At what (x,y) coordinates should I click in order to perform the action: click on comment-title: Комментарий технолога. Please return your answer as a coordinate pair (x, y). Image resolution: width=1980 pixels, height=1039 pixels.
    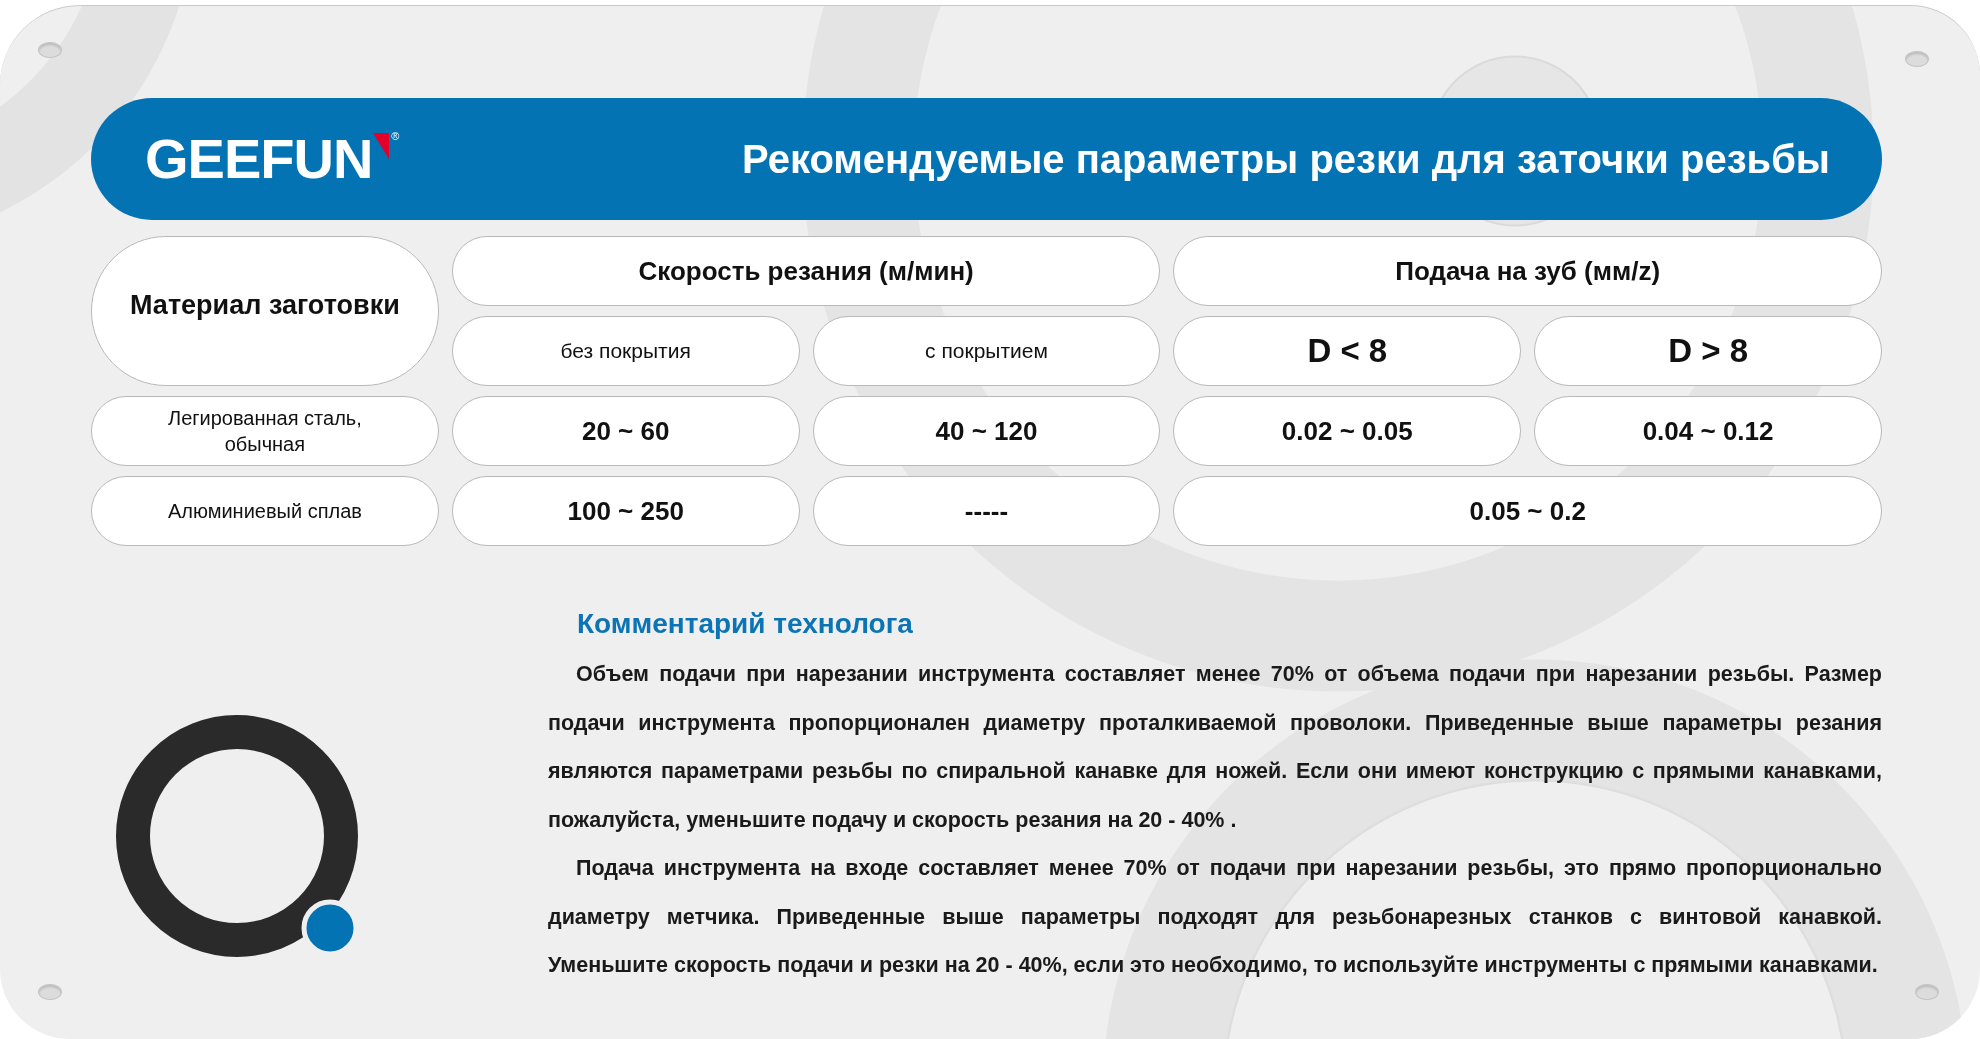
    Looking at the image, I should click on (745, 624).